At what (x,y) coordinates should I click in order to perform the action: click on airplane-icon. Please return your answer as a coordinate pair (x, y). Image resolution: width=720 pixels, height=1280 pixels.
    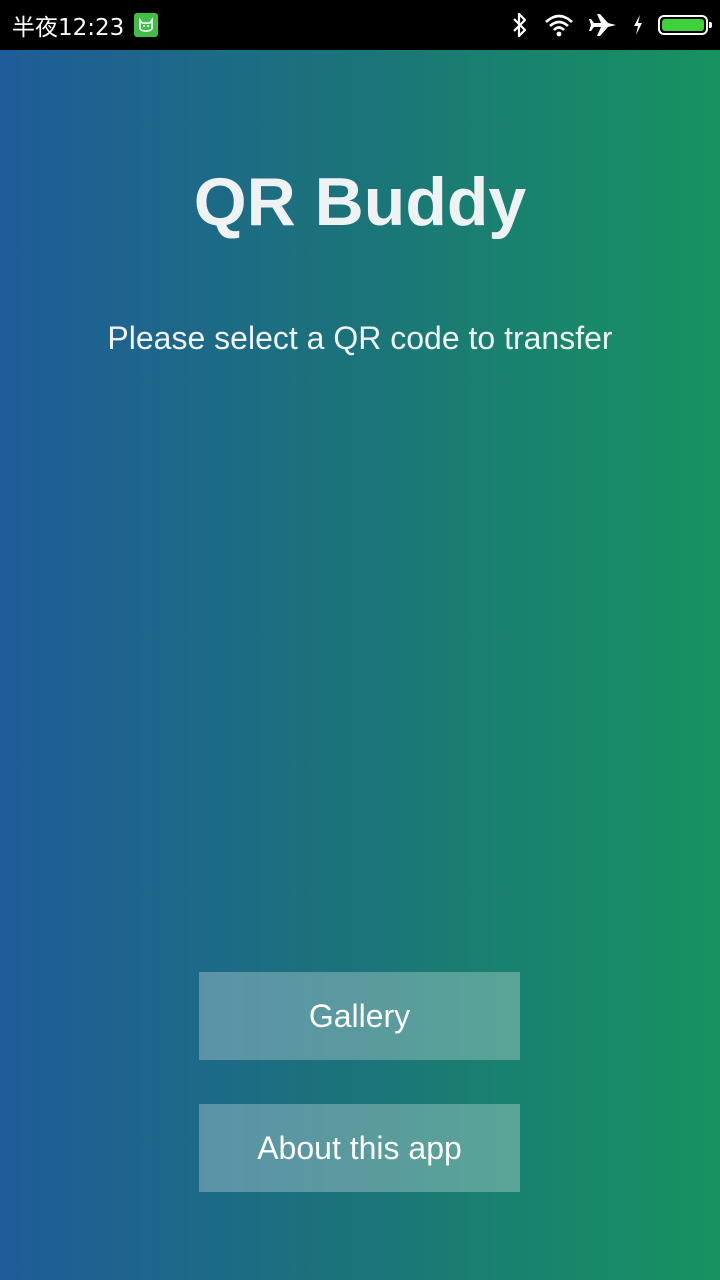
    Looking at the image, I should click on (603, 25).